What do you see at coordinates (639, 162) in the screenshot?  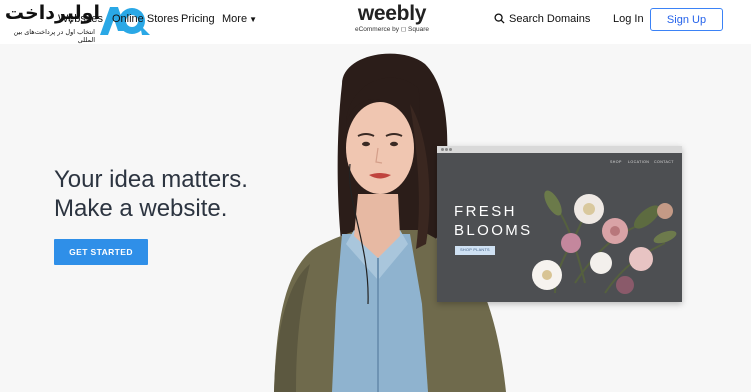 I see `template-nav-location: LOCATION` at bounding box center [639, 162].